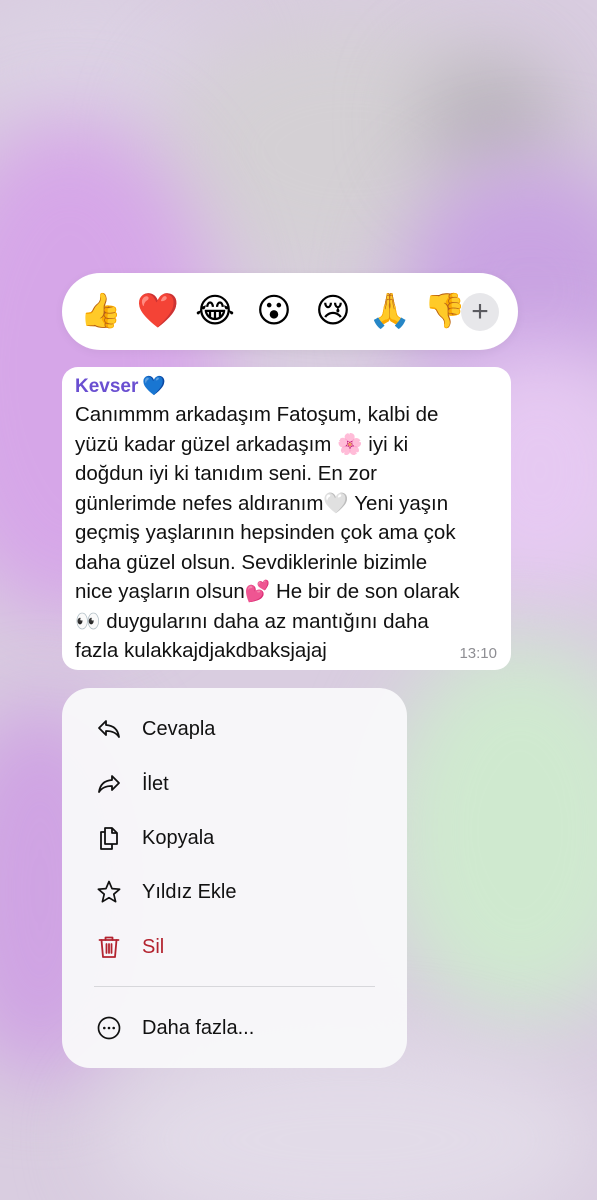 This screenshot has width=597, height=1200. Describe the element at coordinates (234, 838) in the screenshot. I see `menu-item-copy: Kopyala` at that location.